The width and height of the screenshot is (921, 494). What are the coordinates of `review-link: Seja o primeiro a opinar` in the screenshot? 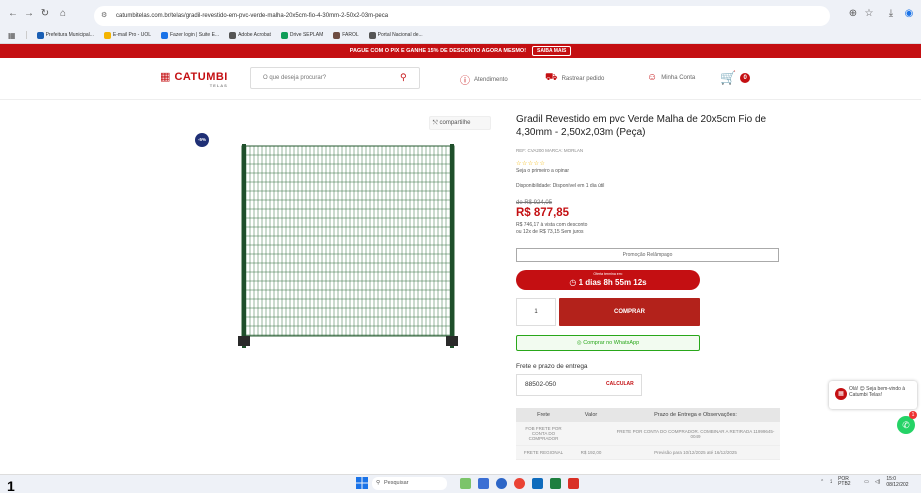 It's located at (542, 171).